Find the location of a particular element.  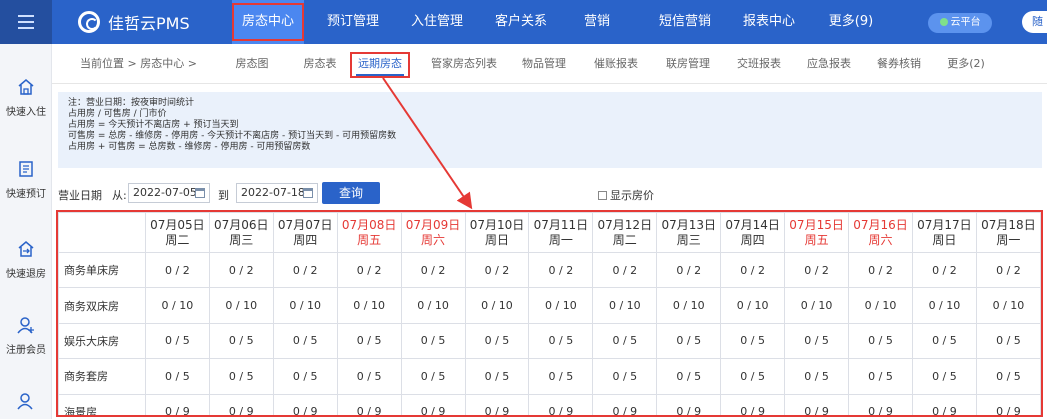

sidebar-item-quick-checkout: 快速退房 is located at coordinates (26, 260).